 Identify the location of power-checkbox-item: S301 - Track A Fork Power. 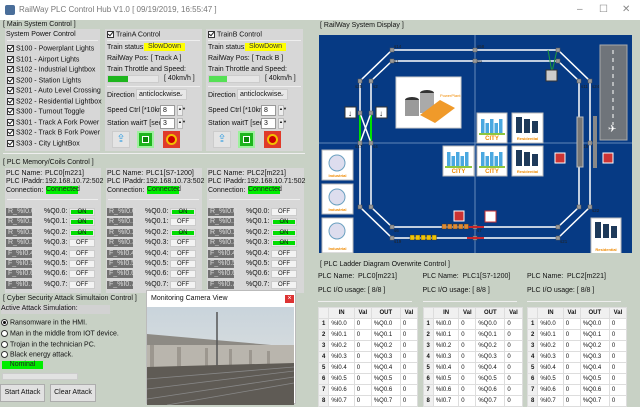
(53, 122).